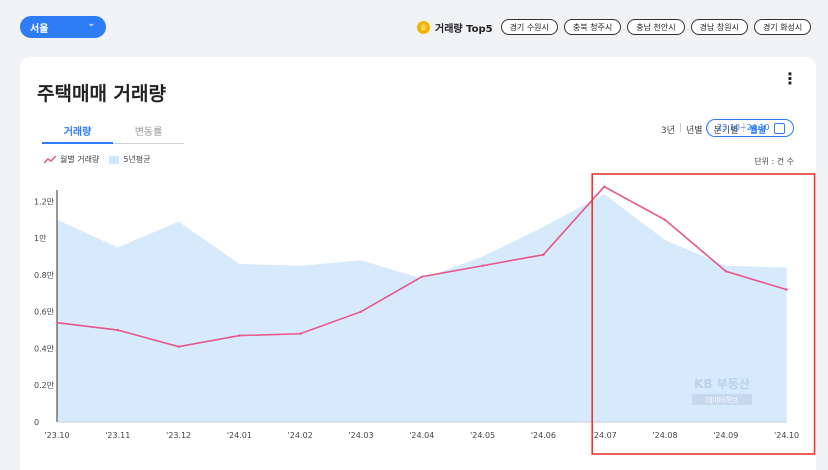 This screenshot has width=828, height=470. I want to click on x-tick-label: '23.10, so click(56, 435).